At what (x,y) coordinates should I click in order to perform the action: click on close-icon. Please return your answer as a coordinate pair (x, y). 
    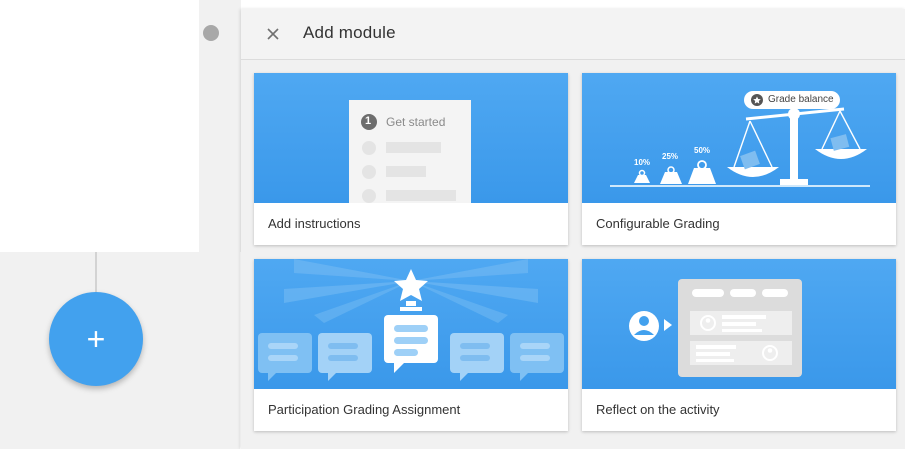
    Looking at the image, I should click on (273, 34).